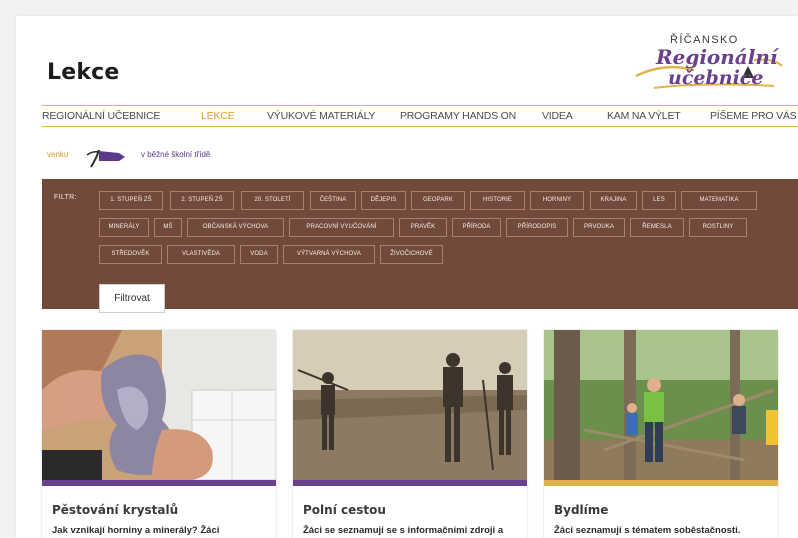 The width and height of the screenshot is (798, 538). I want to click on filter-tag: LES, so click(659, 200).